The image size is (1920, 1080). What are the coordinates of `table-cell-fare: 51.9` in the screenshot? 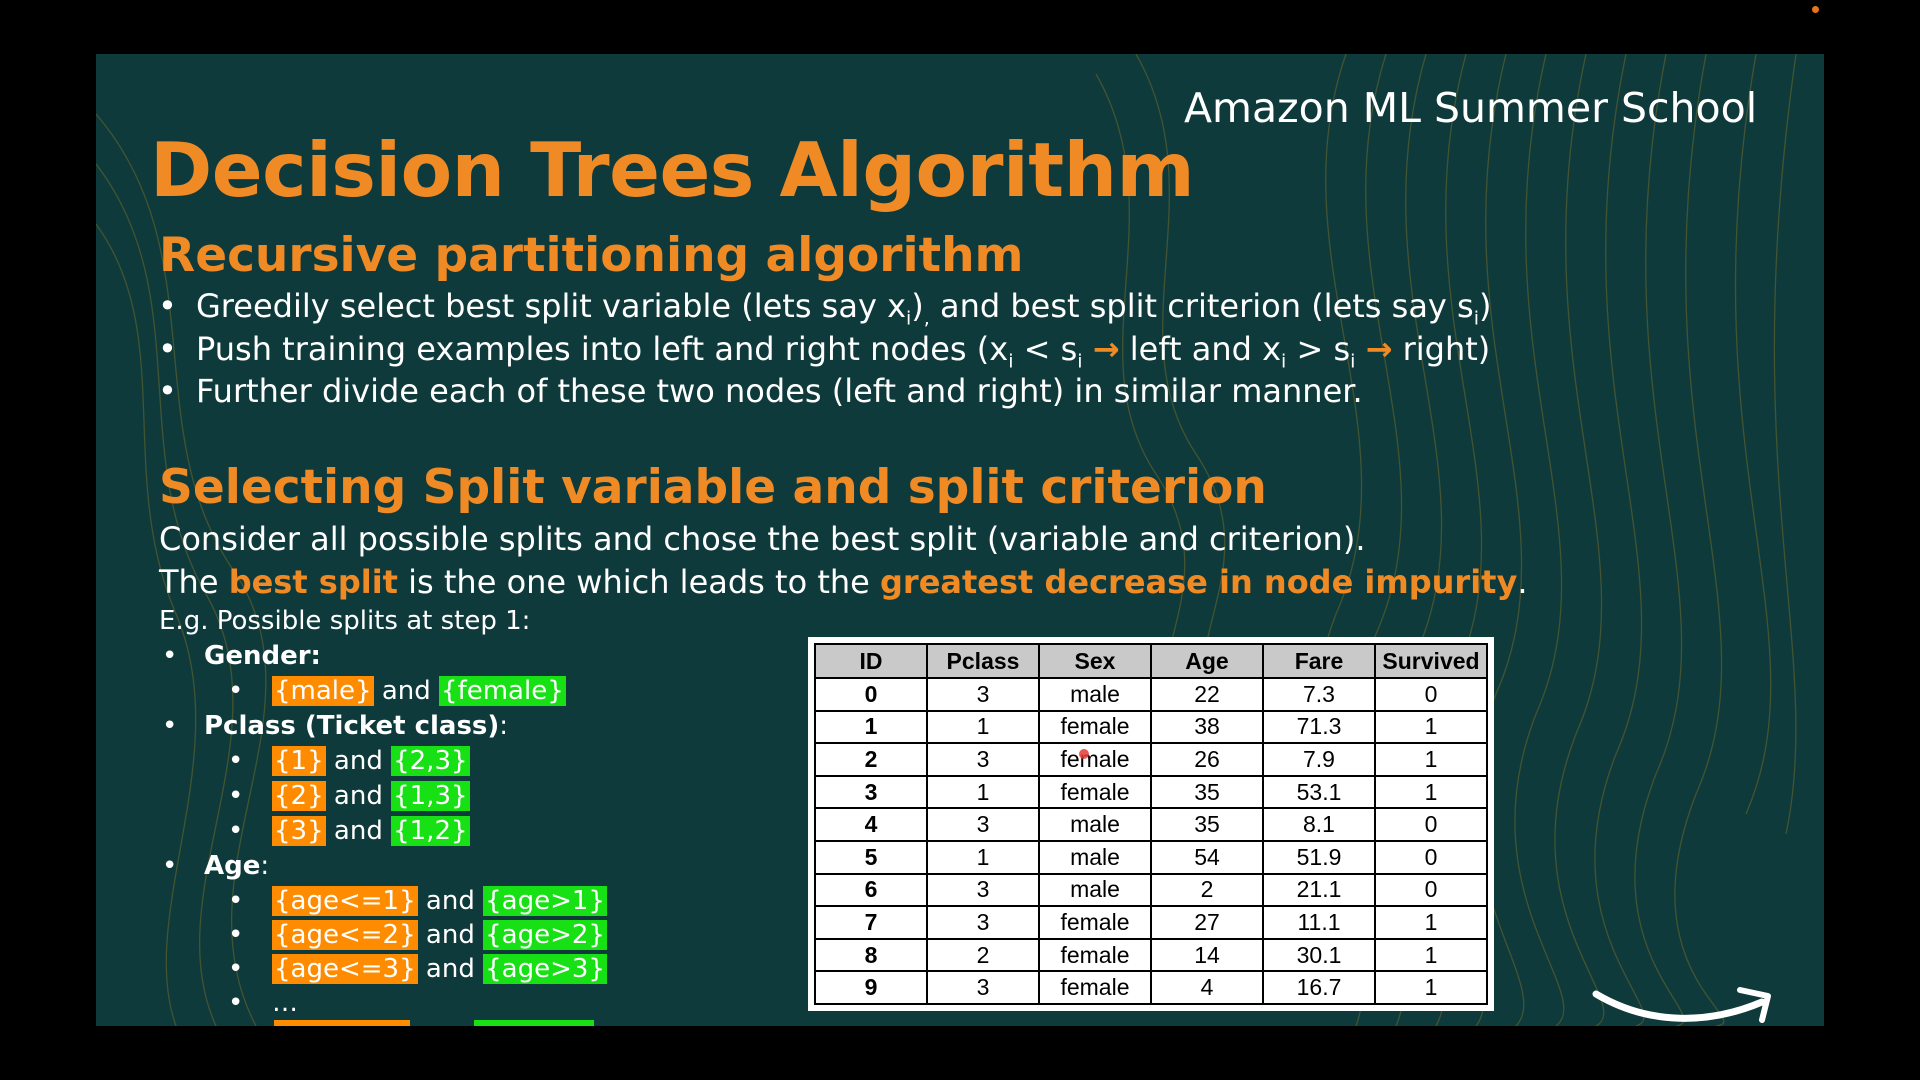 It's located at (1319, 857).